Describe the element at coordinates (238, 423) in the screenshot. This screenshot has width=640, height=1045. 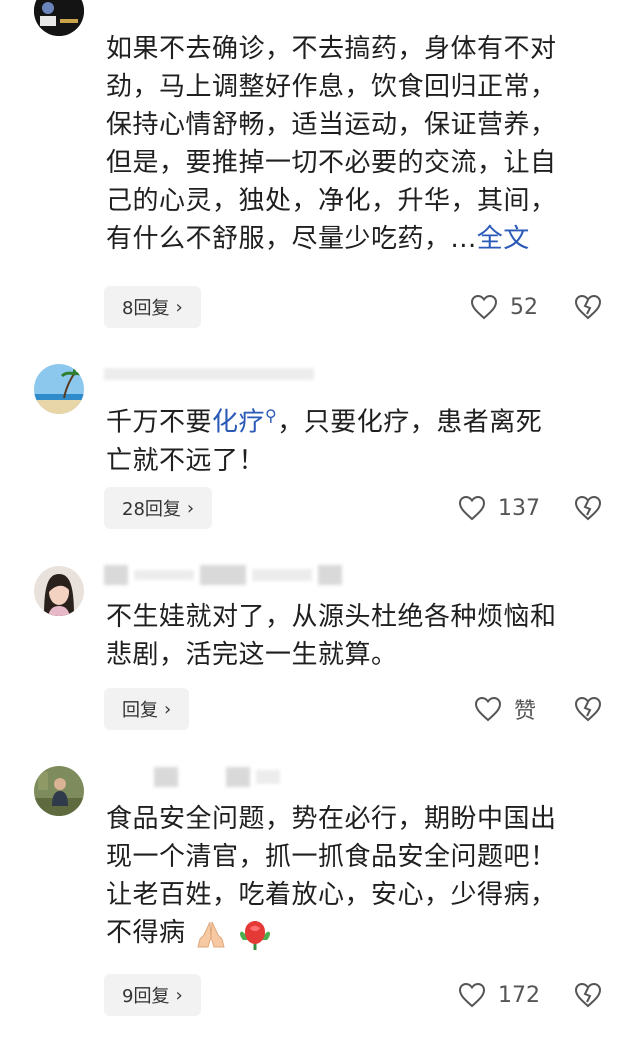
I see `search-term-link: 化疗` at that location.